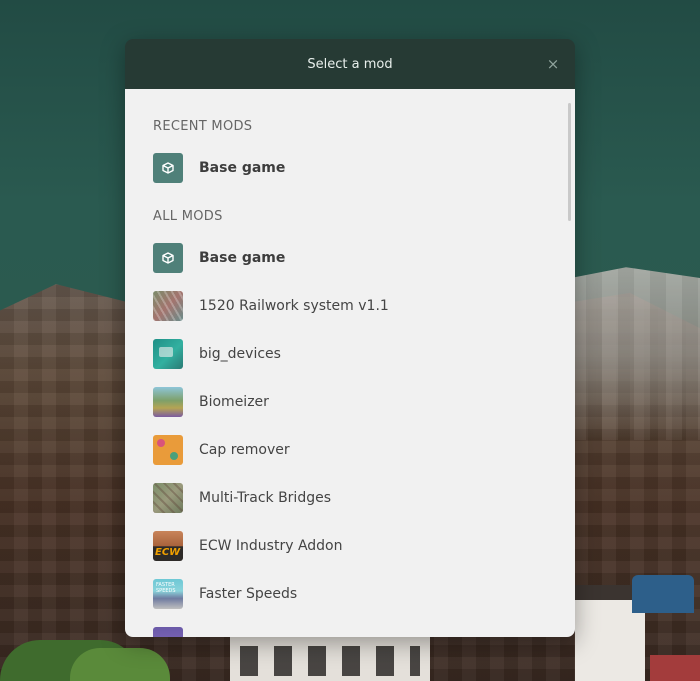  I want to click on mod-item-biomeizer: Biomeizer, so click(364, 402).